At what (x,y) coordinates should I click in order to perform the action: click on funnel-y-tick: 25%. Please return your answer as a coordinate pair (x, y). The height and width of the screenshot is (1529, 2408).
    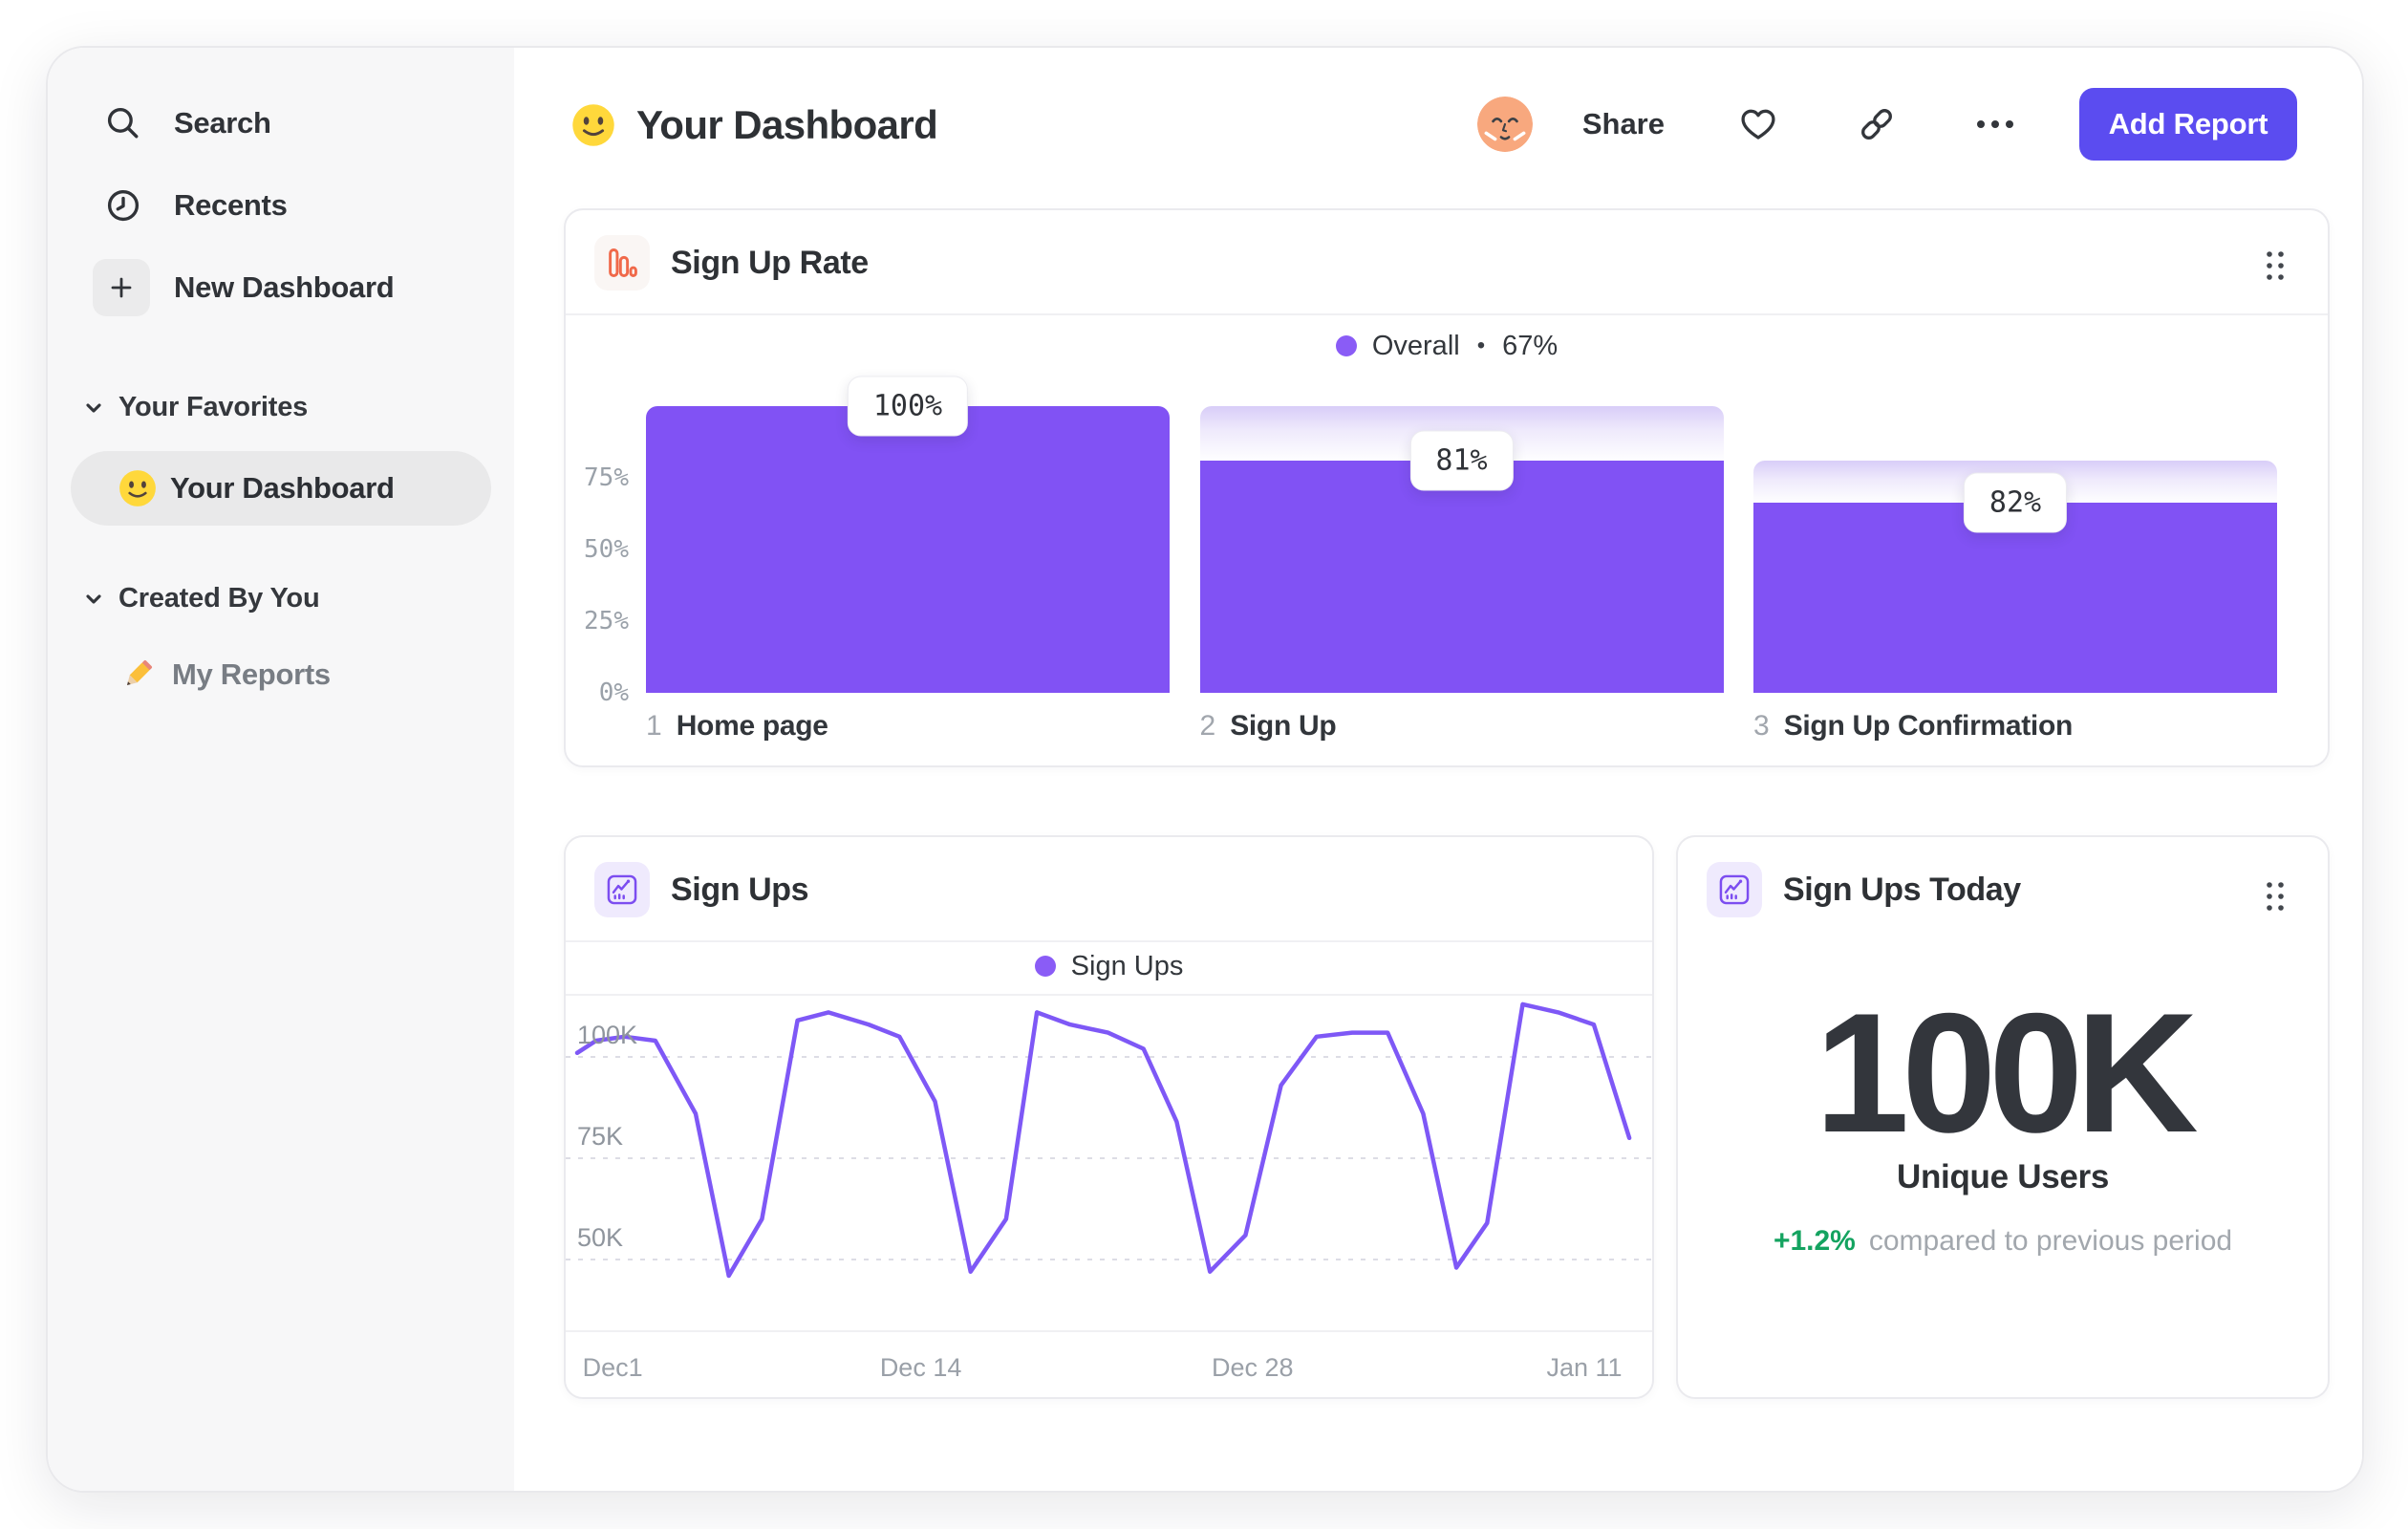
    Looking at the image, I should click on (607, 621).